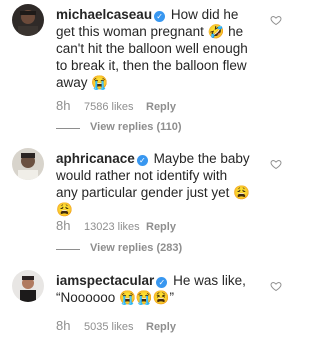 This screenshot has width=320, height=339. I want to click on comment-meta: 8h 7586 likes Reply, so click(116, 105).